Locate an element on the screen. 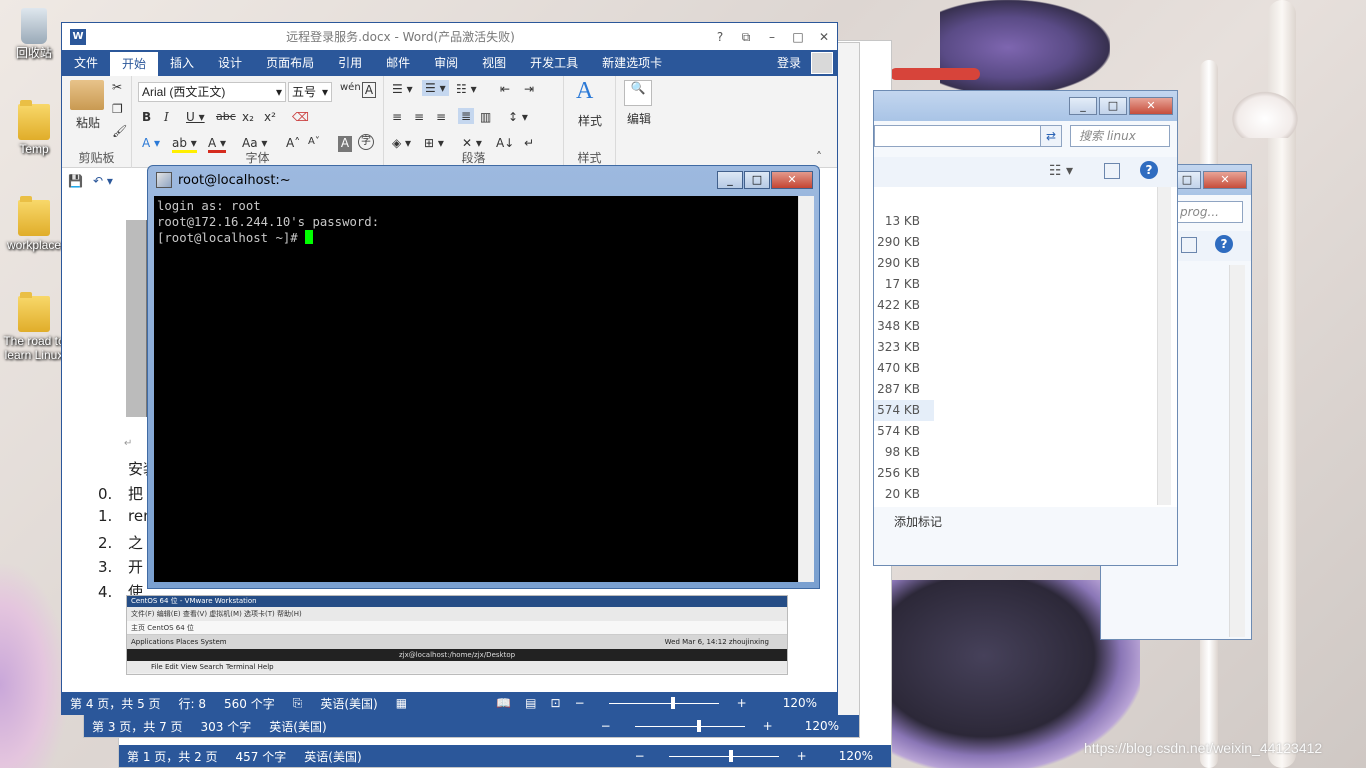  terminal-scrollbar is located at coordinates (806, 389).